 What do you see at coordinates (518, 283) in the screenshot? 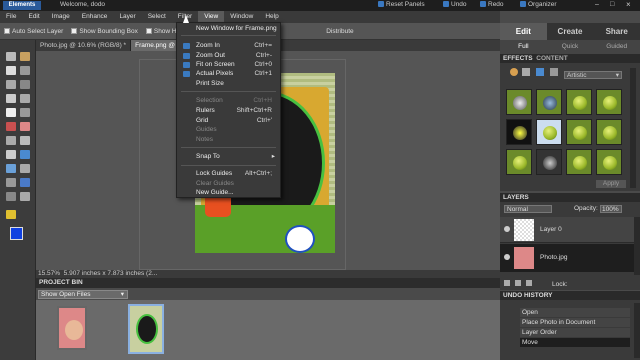
I see `adjustment-layer-icon` at bounding box center [518, 283].